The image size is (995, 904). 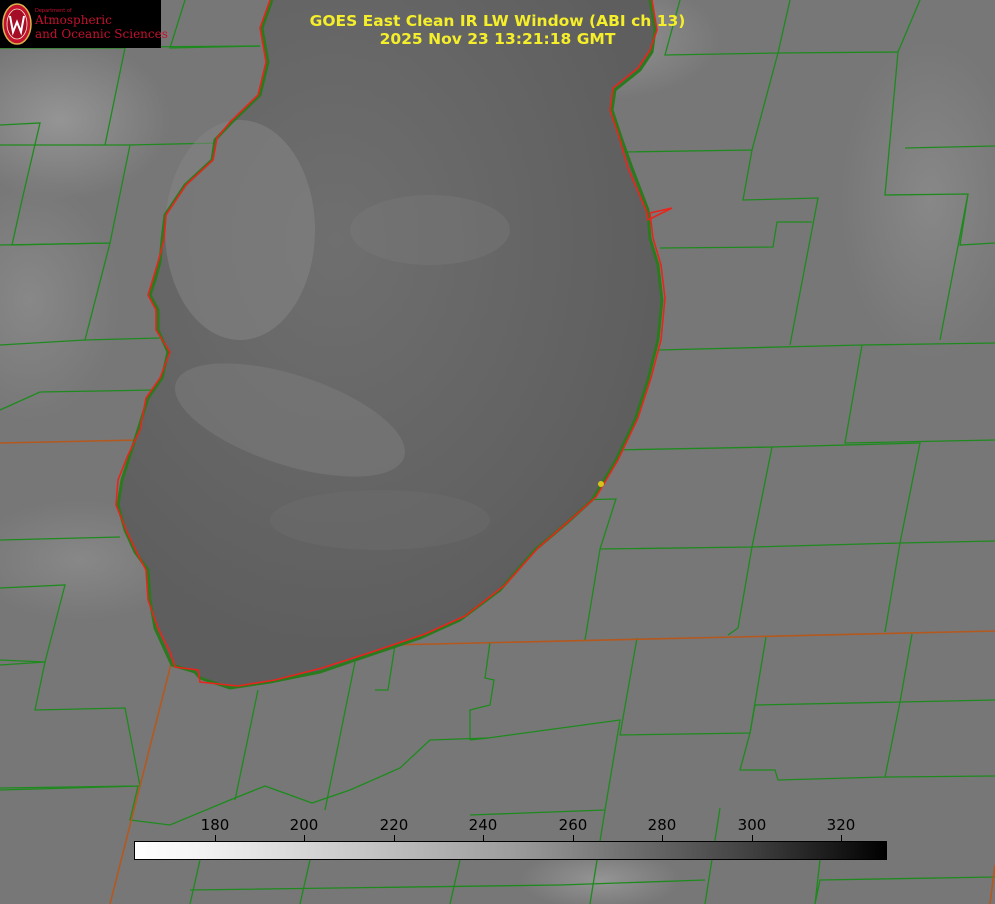 I want to click on temperature-colorbar, so click(x=510, y=850).